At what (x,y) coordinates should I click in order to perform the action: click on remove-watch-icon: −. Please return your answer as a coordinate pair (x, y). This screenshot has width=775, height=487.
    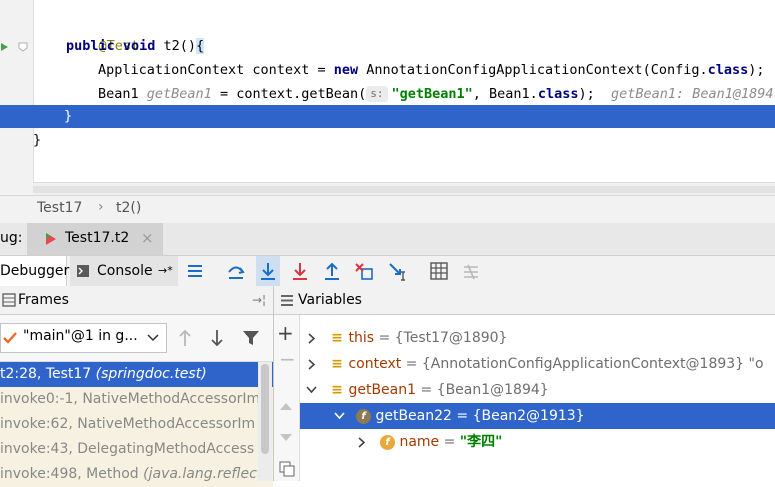
    Looking at the image, I should click on (287, 359).